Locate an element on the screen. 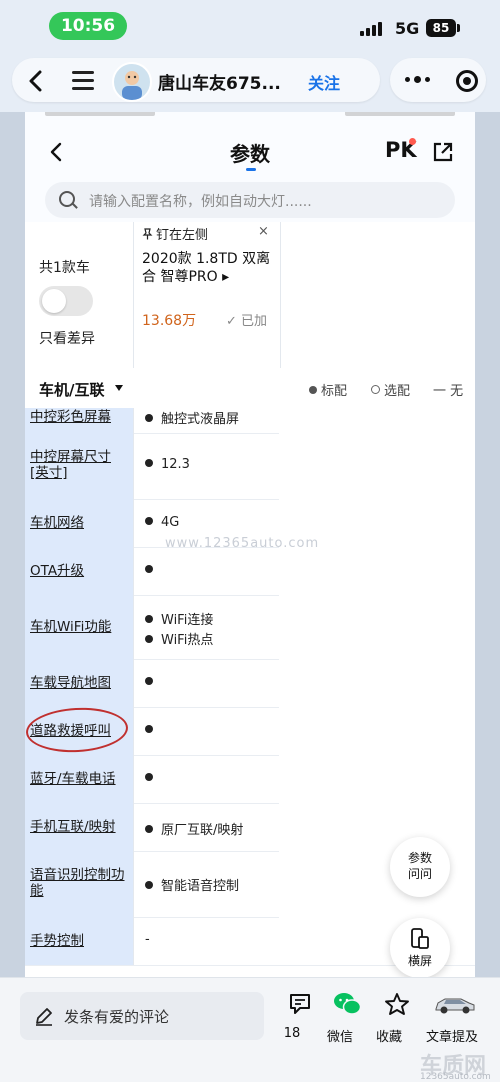 The image size is (500, 1082). star-icon is located at coordinates (396, 1004).